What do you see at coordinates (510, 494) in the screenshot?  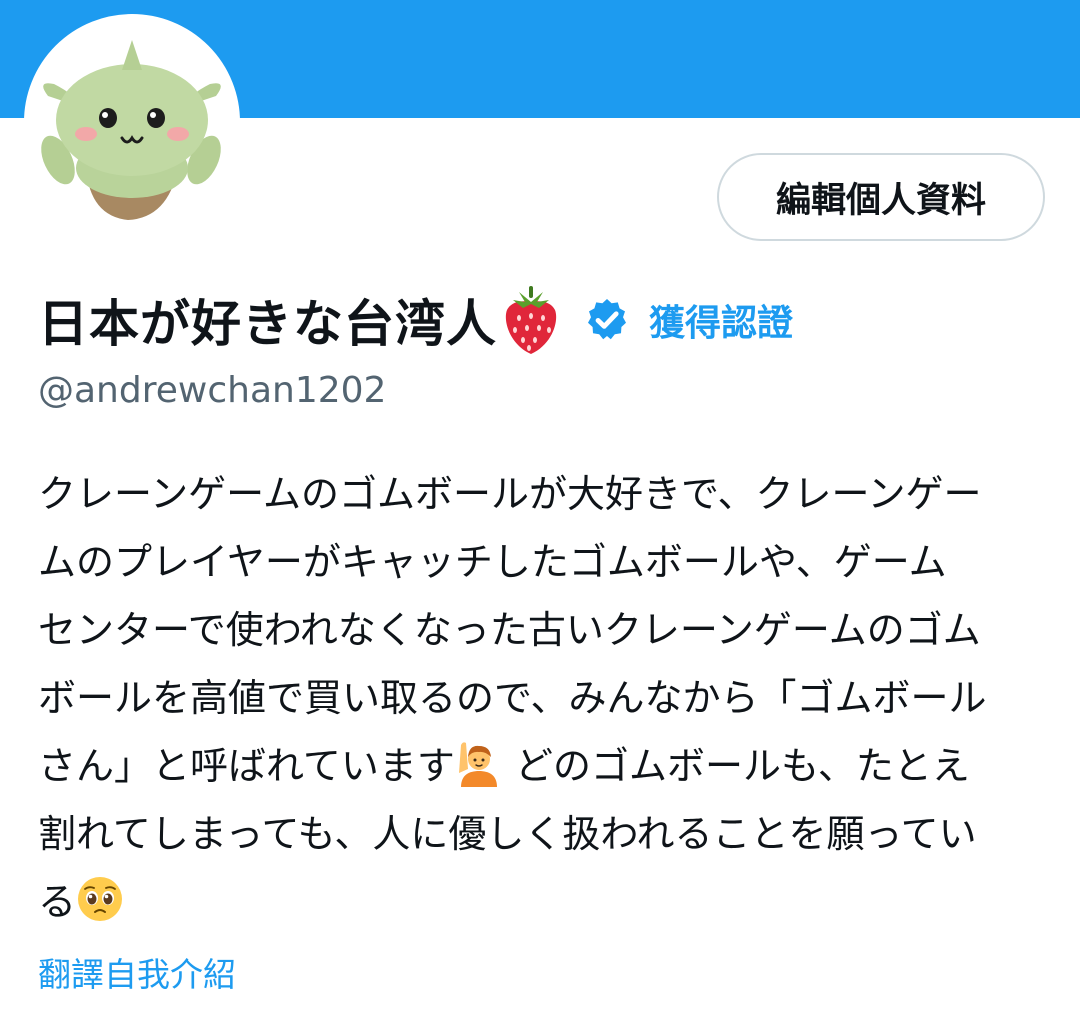 I see `bio-line: クレーンゲームのゴムボールが大好きで、クレーンゲー` at bounding box center [510, 494].